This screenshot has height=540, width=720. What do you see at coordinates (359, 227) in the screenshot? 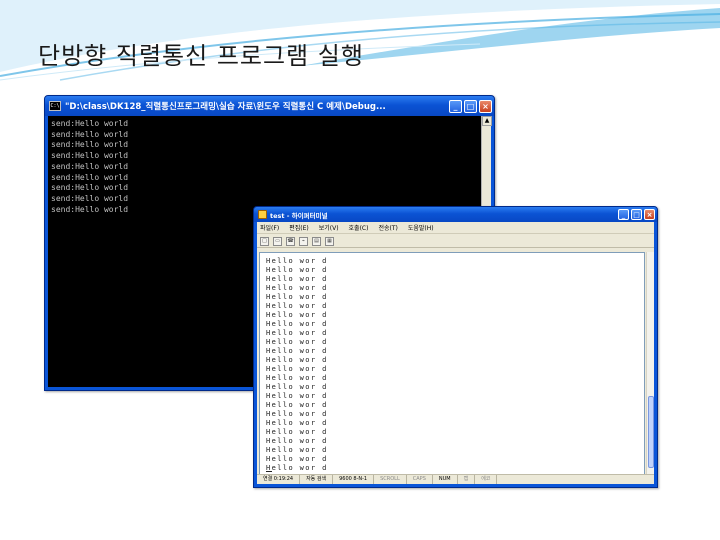
I see `menu-call: 호출(C)` at bounding box center [359, 227].